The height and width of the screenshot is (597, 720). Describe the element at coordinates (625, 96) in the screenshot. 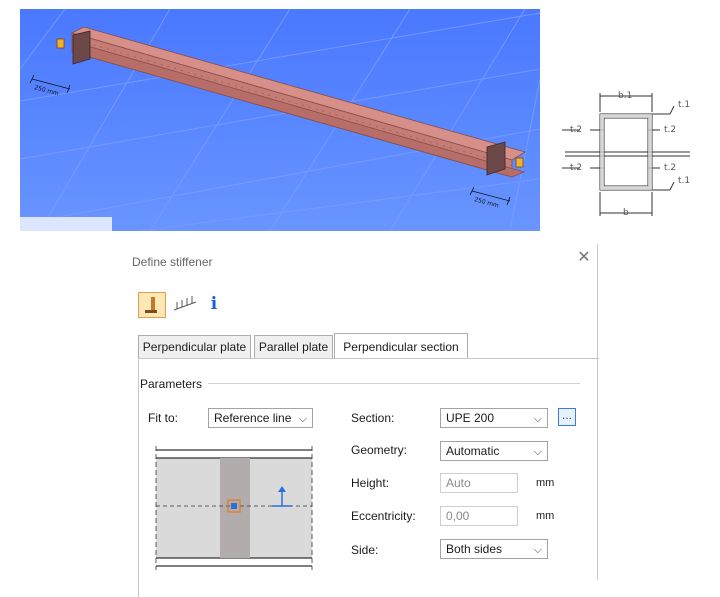

I see `label-b1: b.1` at that location.